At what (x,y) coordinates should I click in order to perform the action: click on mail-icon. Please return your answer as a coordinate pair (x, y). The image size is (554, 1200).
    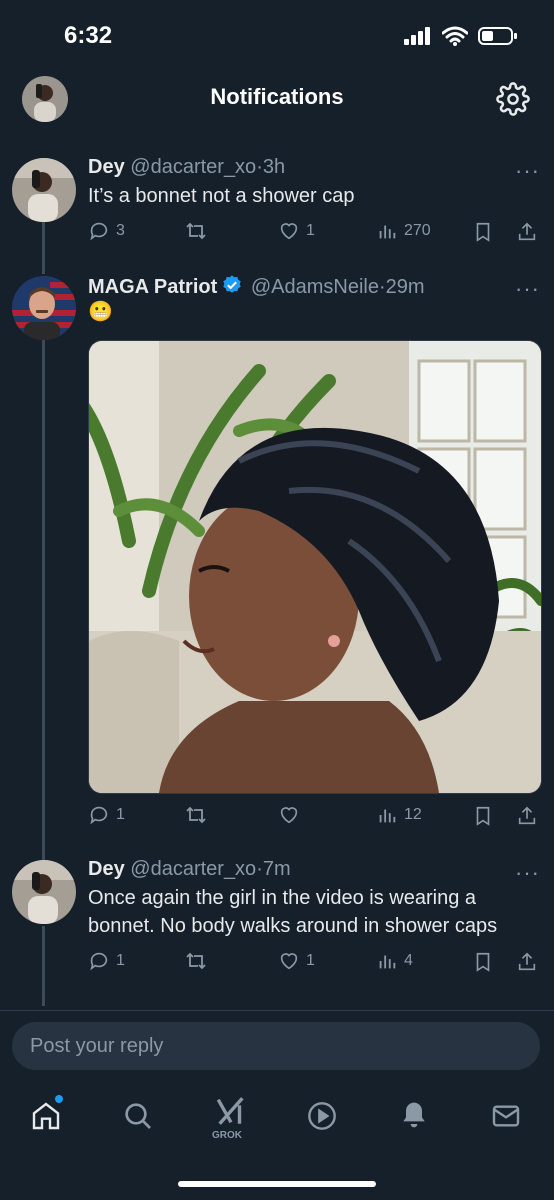
    Looking at the image, I should click on (506, 1116).